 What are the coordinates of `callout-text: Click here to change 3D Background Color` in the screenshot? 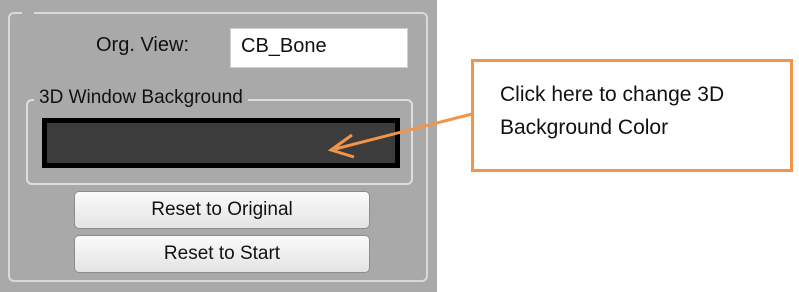 It's located at (612, 111).